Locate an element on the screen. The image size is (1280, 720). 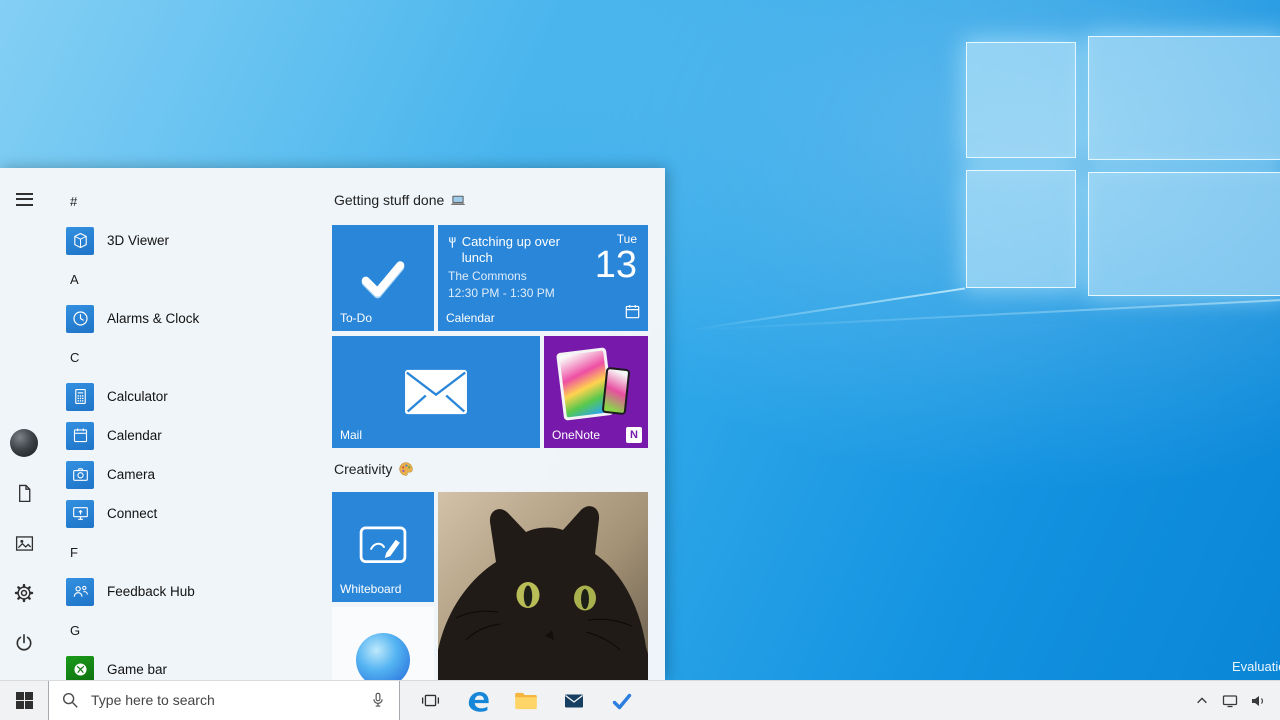
settings-button is located at coordinates (24, 593).